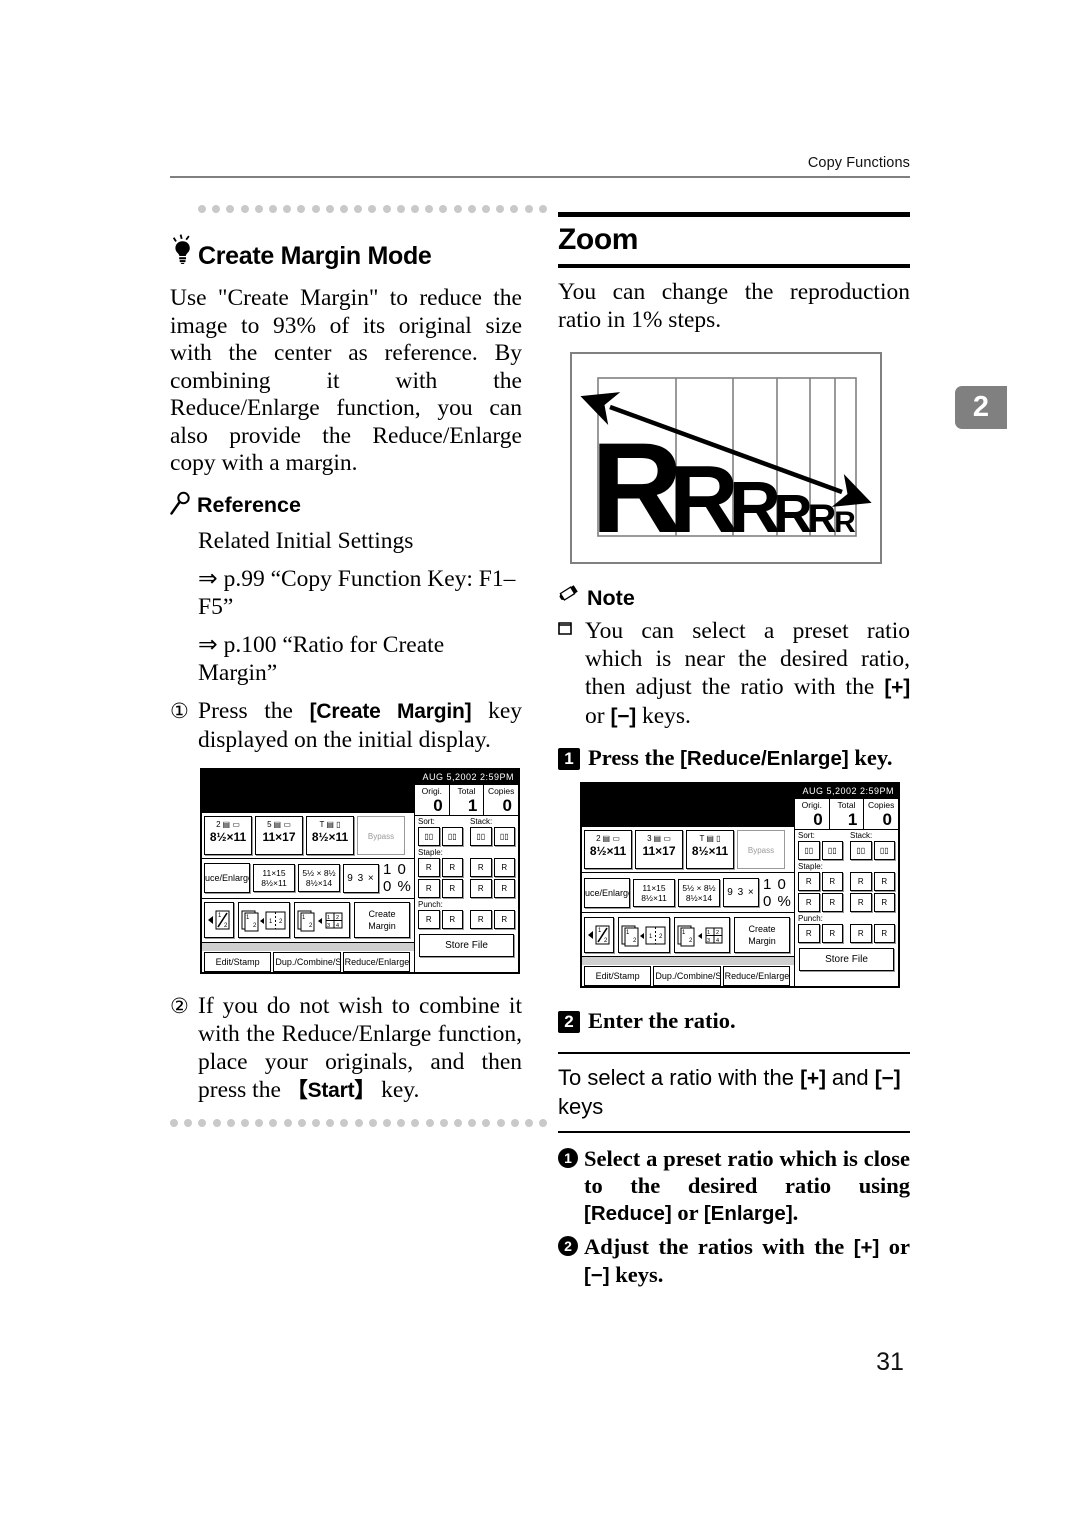 This screenshot has height=1528, width=1080. I want to click on punch-button-2: R, so click(452, 919).